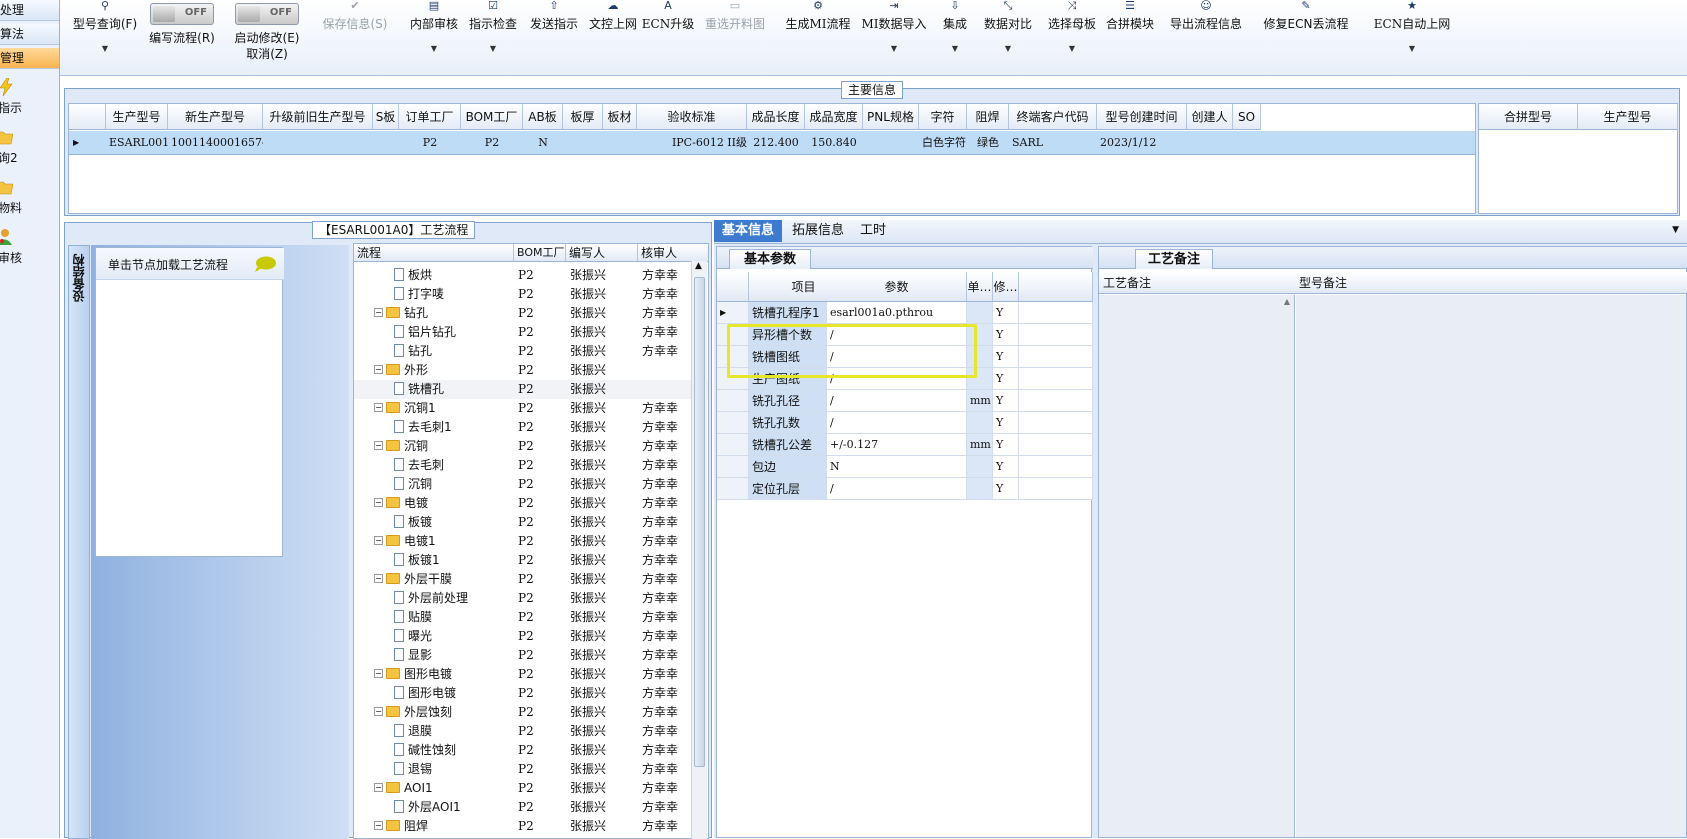  Describe the element at coordinates (1197, 566) in the screenshot. I see `process-remarks-textarea: ▲` at that location.